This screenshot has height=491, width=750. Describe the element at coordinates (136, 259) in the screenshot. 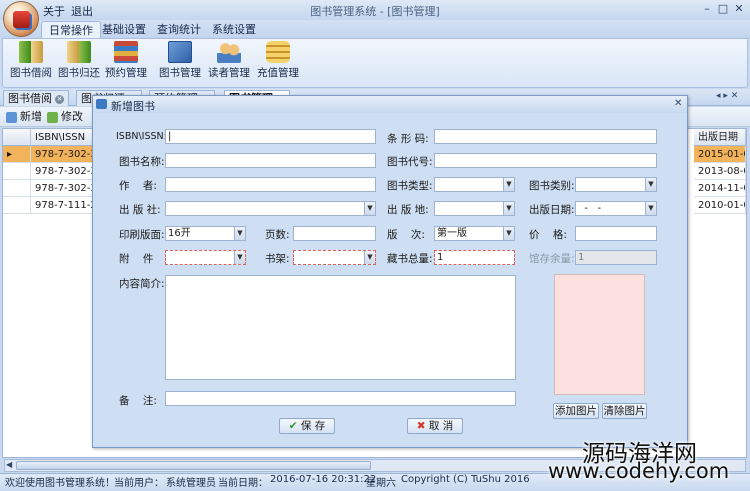

I see `label-attachment: 附 件` at that location.